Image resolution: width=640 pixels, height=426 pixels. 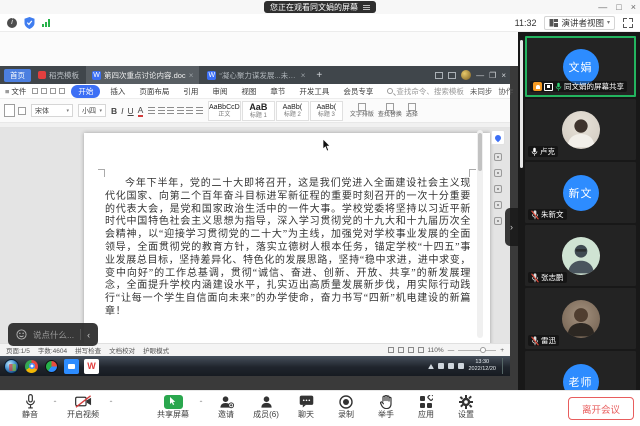 I want to click on paste-icon, so click(x=9, y=110).